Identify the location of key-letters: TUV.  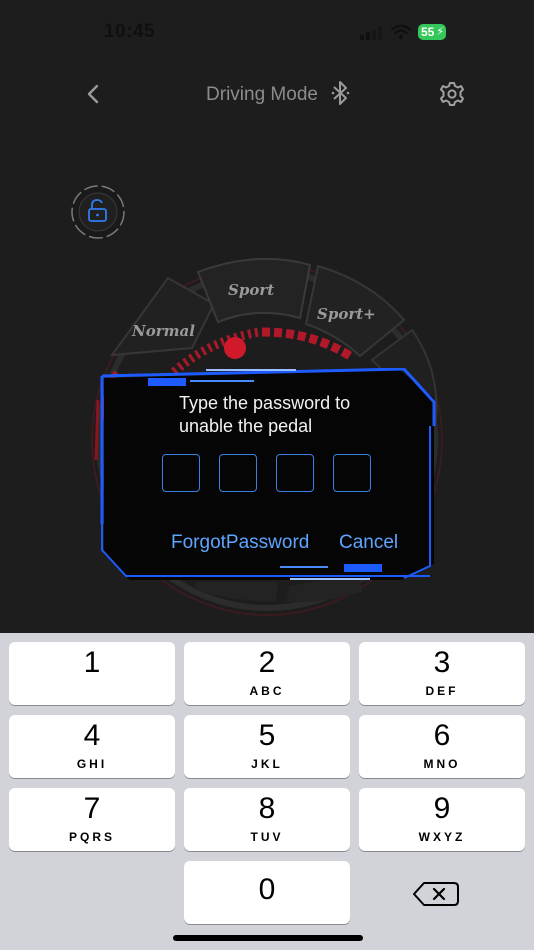
(267, 837).